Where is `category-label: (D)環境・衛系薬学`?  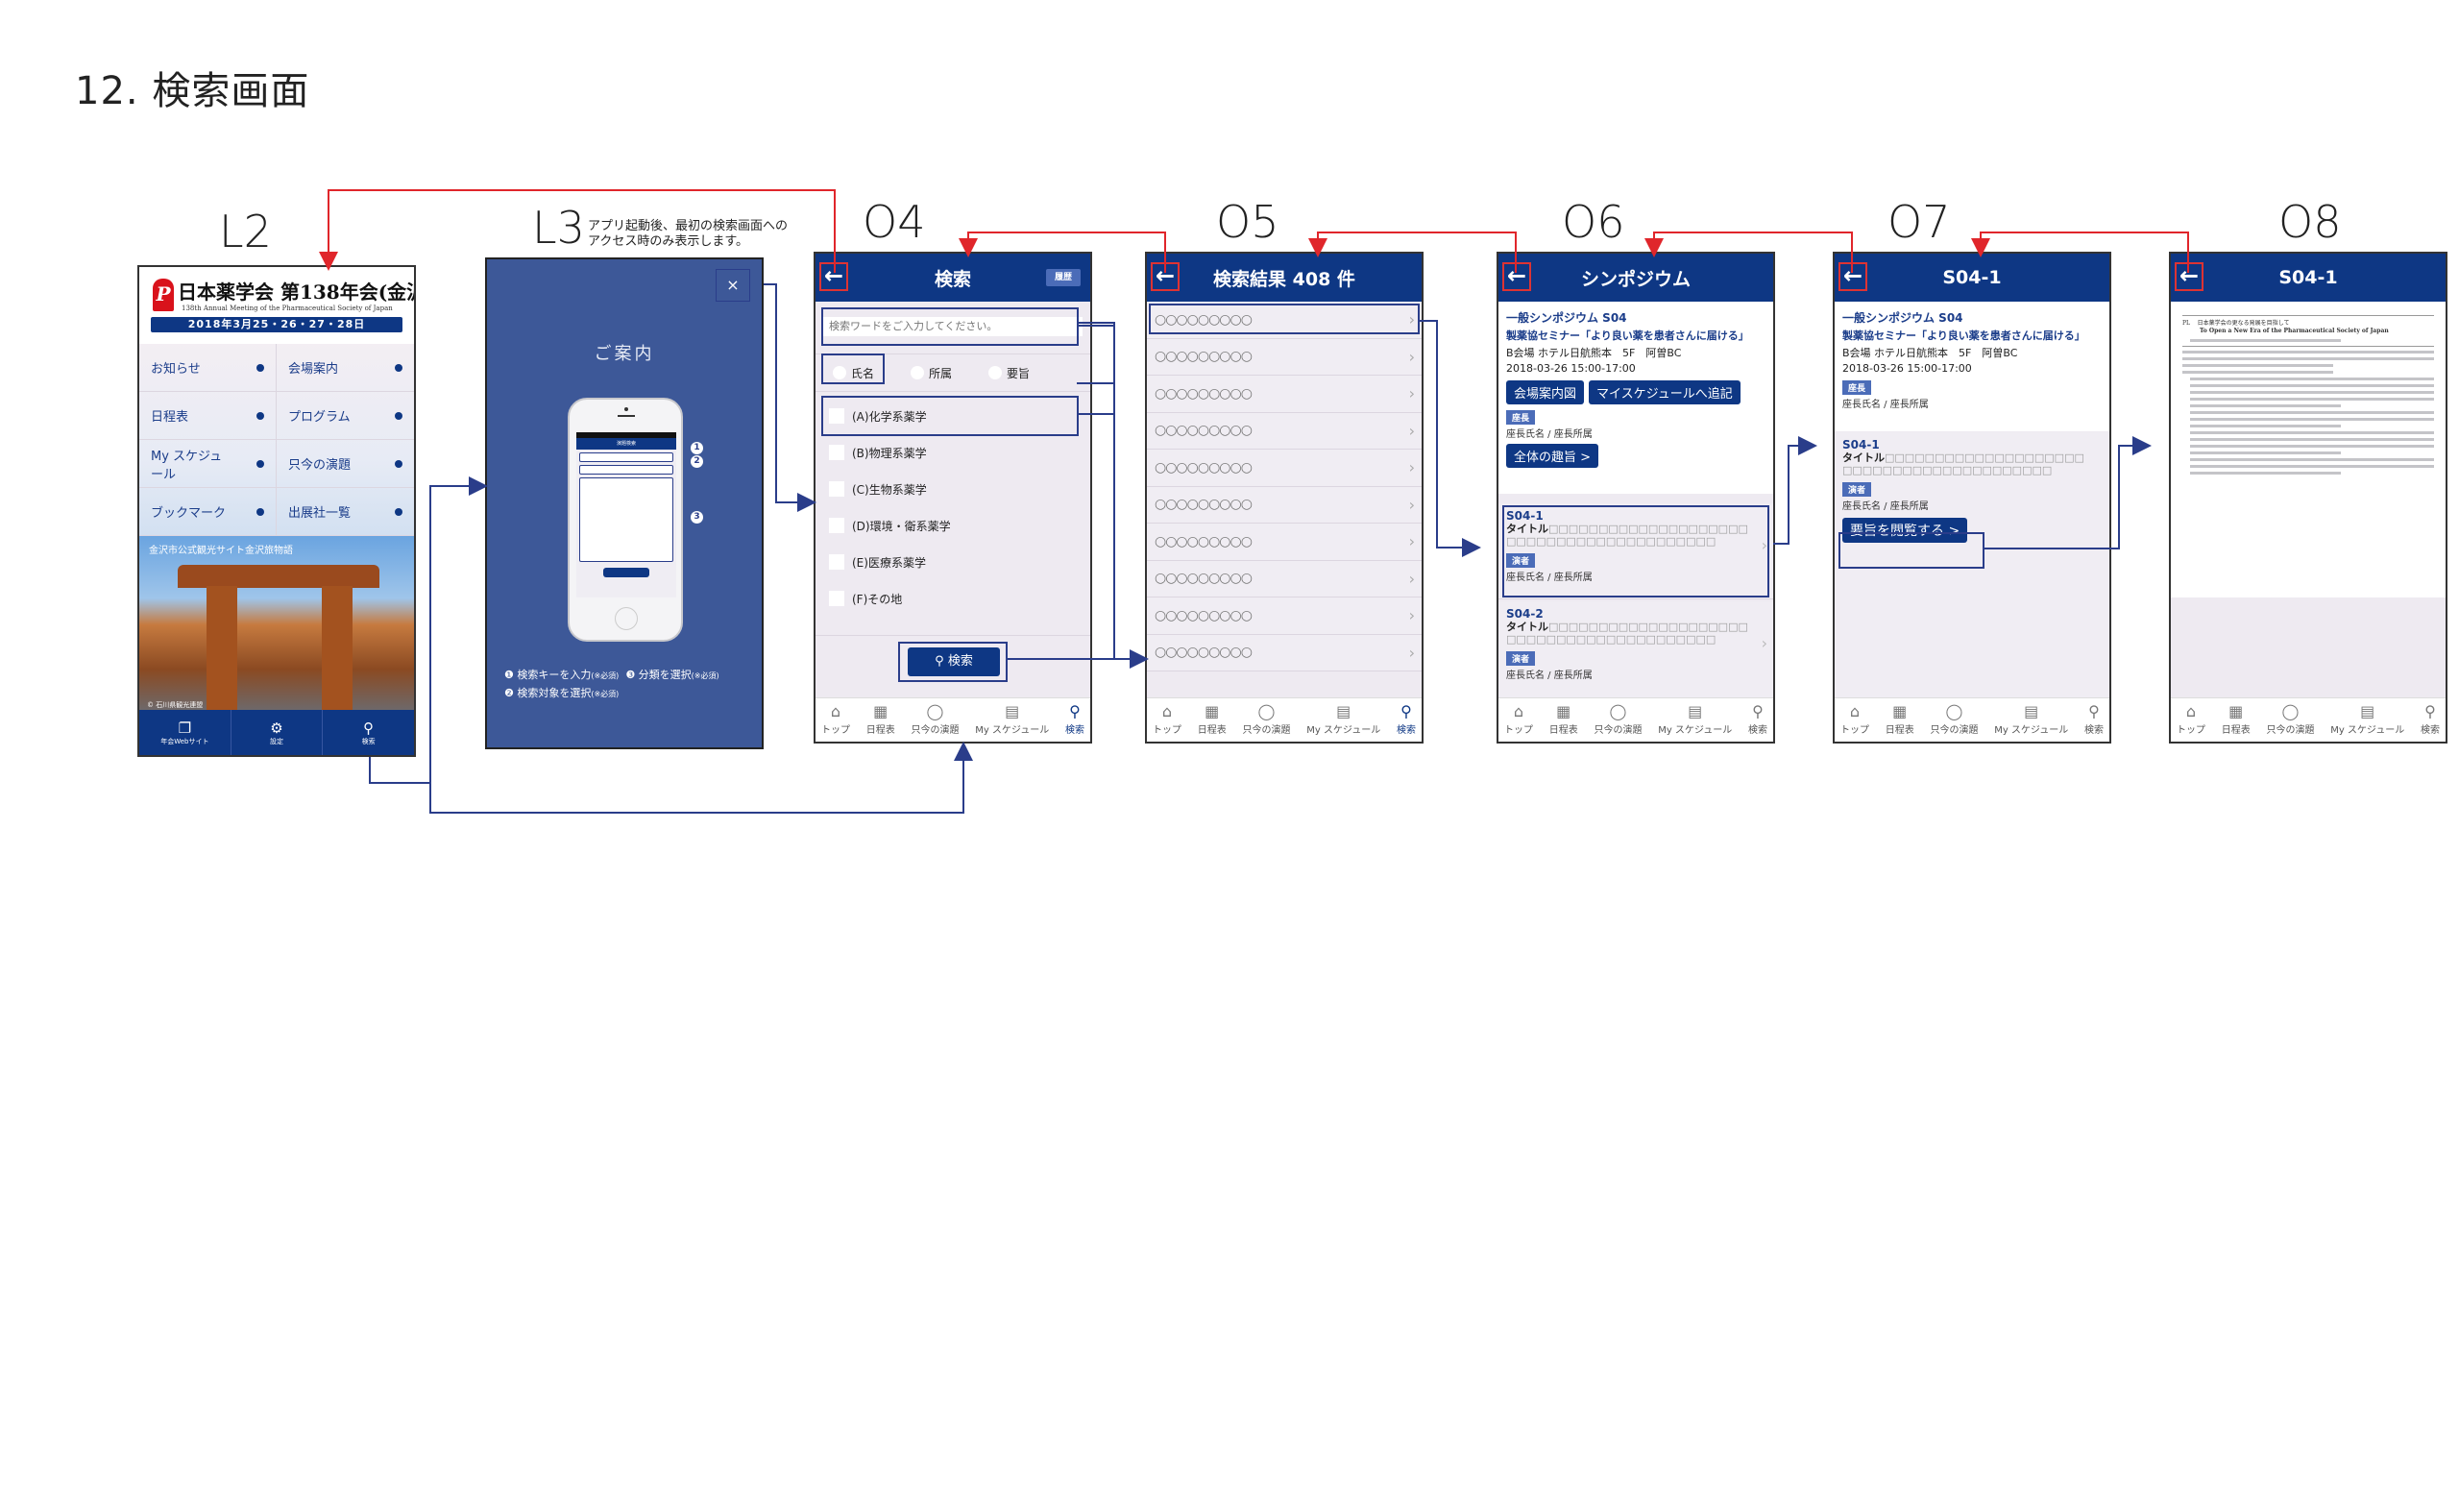 category-label: (D)環境・衛系薬学 is located at coordinates (901, 526).